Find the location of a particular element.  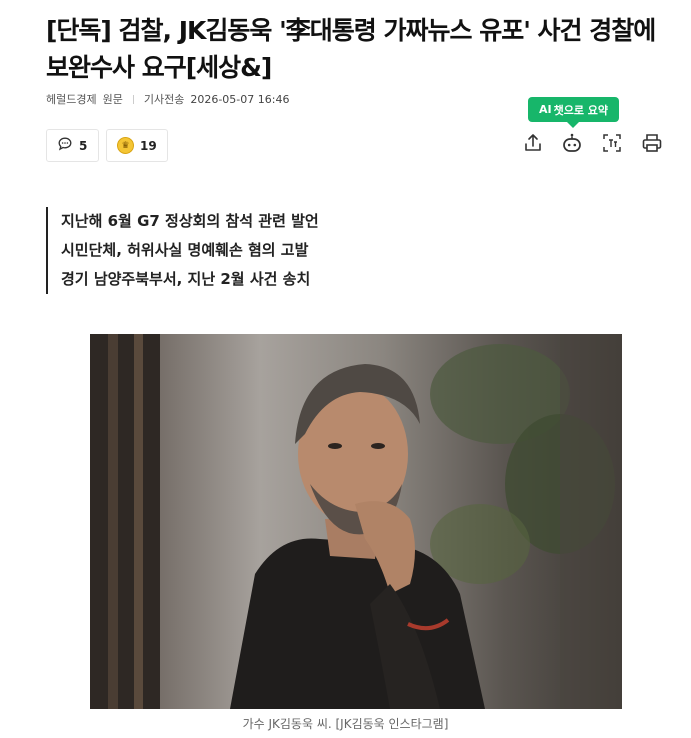

date-label: 기사전송 is located at coordinates (164, 99).